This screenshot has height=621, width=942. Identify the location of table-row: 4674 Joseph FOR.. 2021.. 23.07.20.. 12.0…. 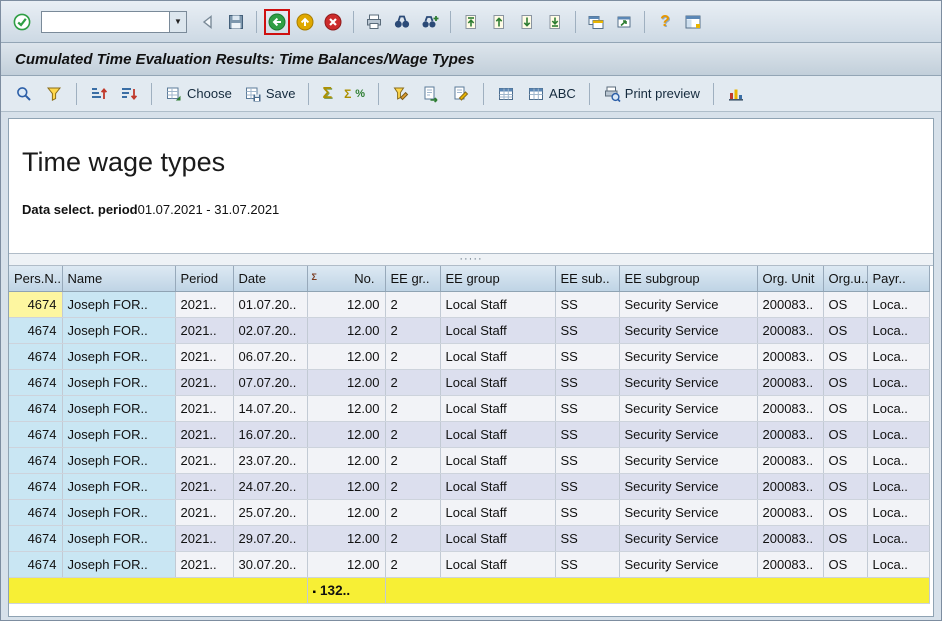
(469, 460).